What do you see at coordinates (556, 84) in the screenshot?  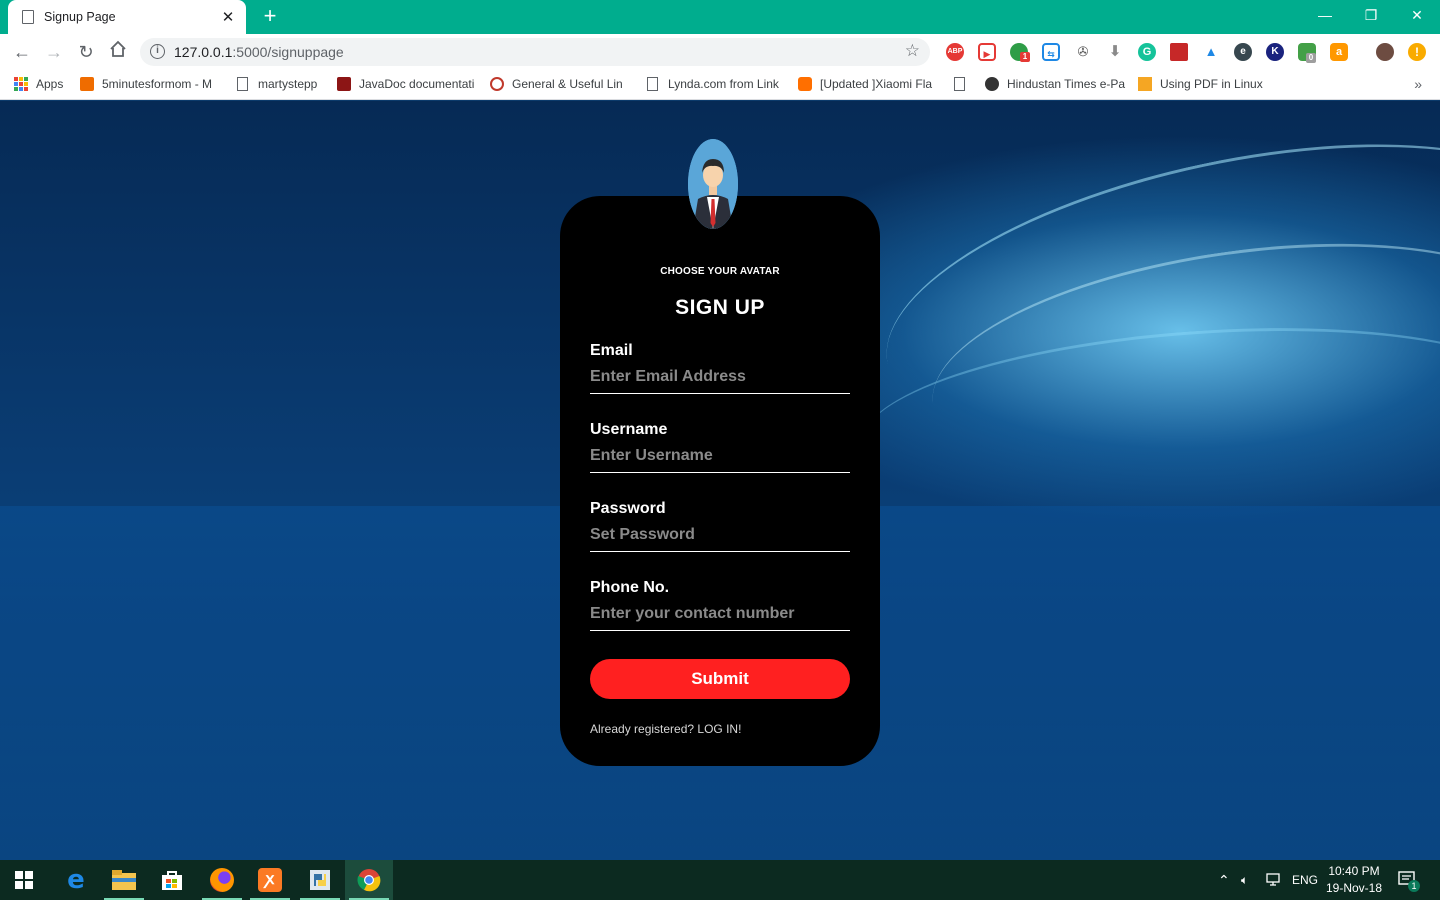 I see `bookmark-general-useful: General & Useful Lin` at bounding box center [556, 84].